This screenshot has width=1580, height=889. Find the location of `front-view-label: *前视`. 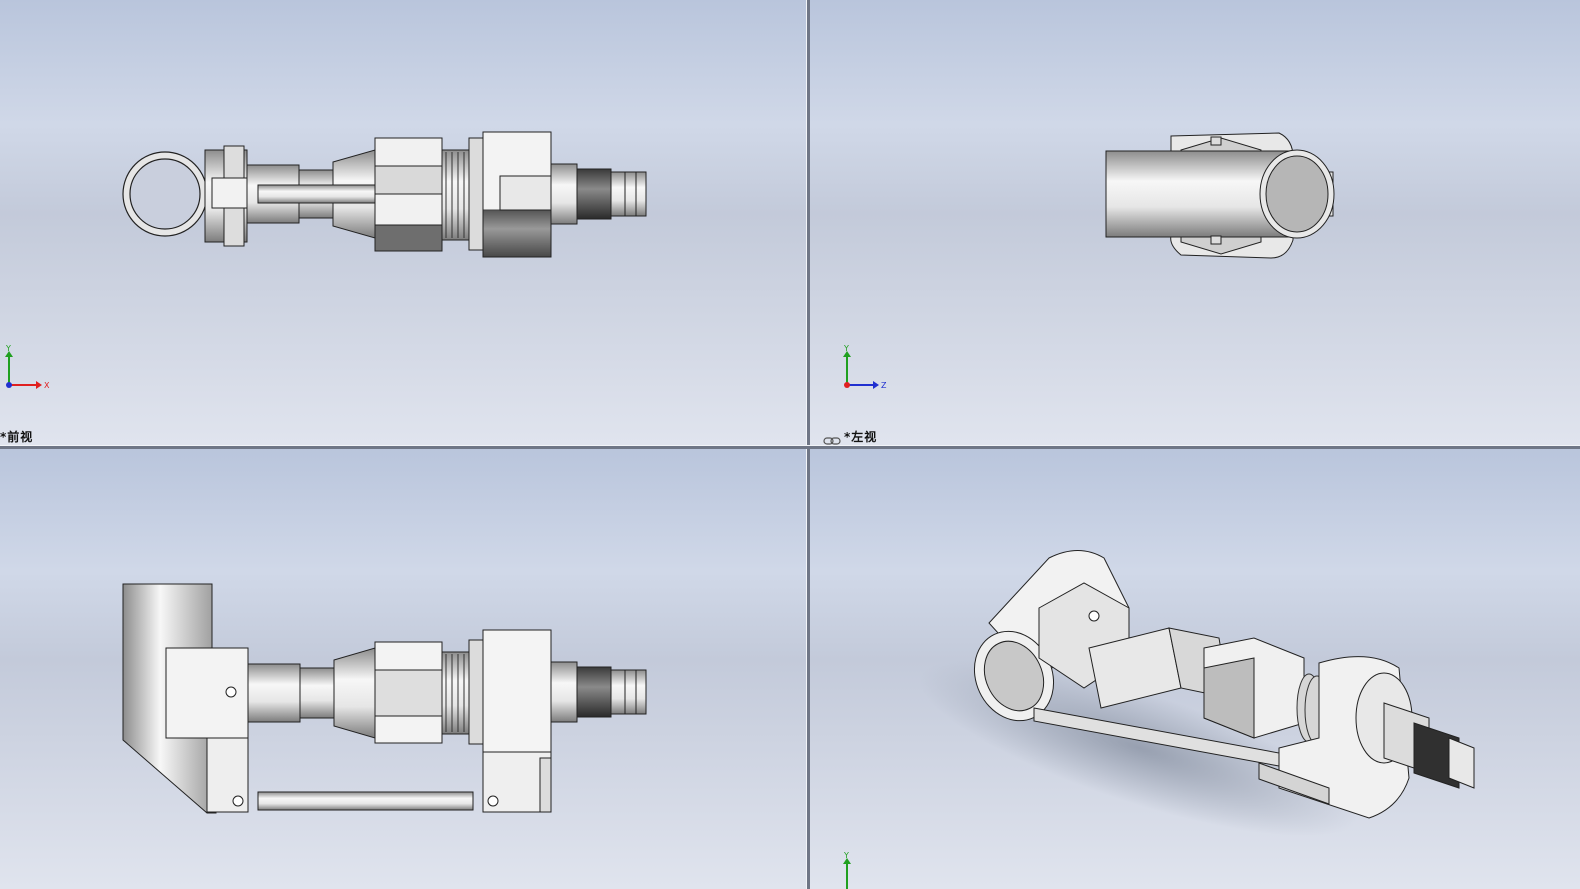

front-view-label: *前视 is located at coordinates (17, 437).